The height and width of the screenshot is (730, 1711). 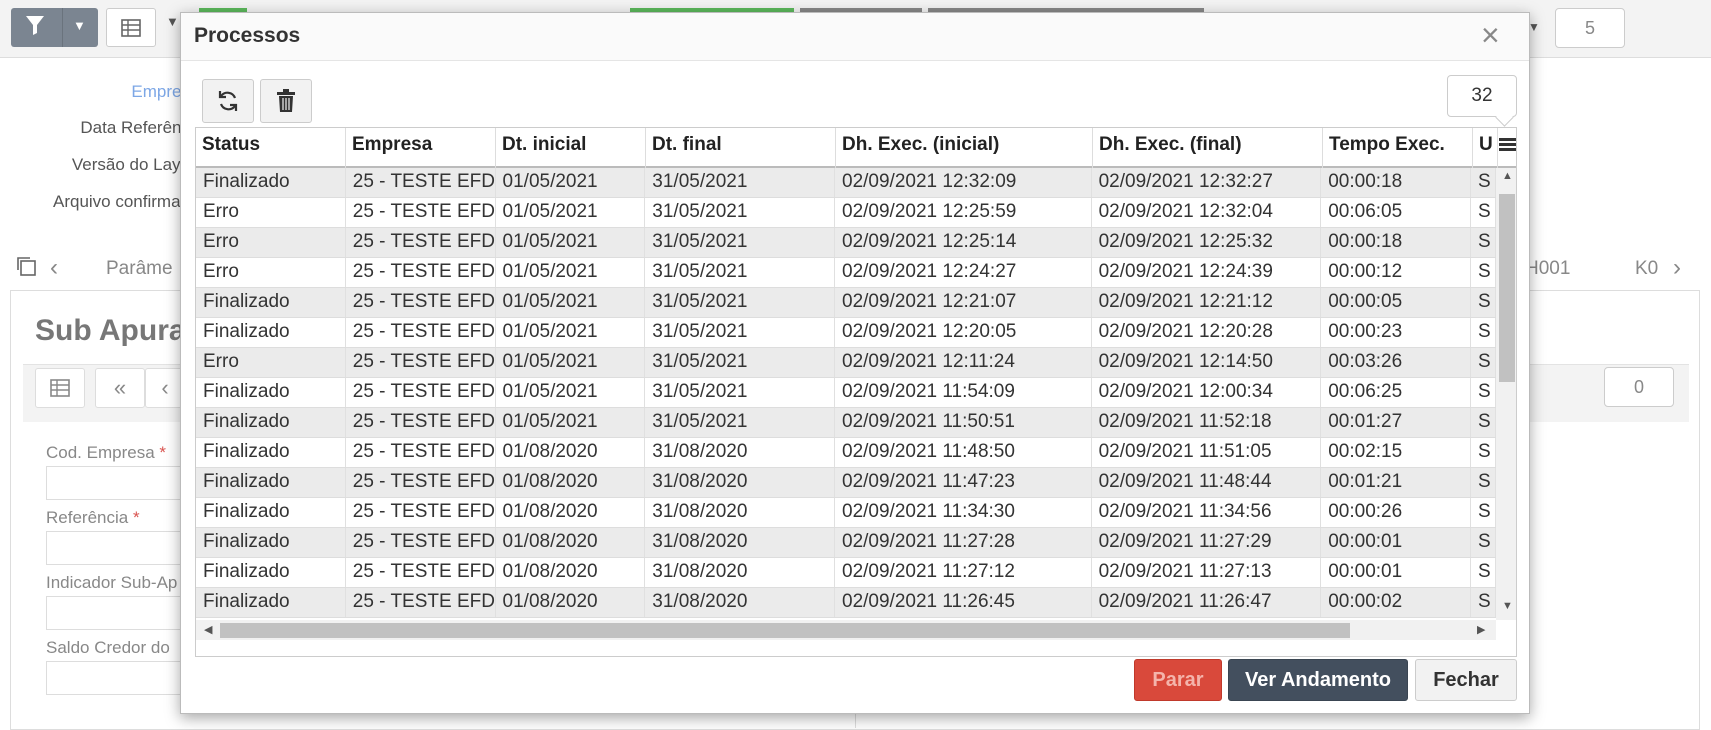 What do you see at coordinates (1507, 147) in the screenshot?
I see `column-menu-icon` at bounding box center [1507, 147].